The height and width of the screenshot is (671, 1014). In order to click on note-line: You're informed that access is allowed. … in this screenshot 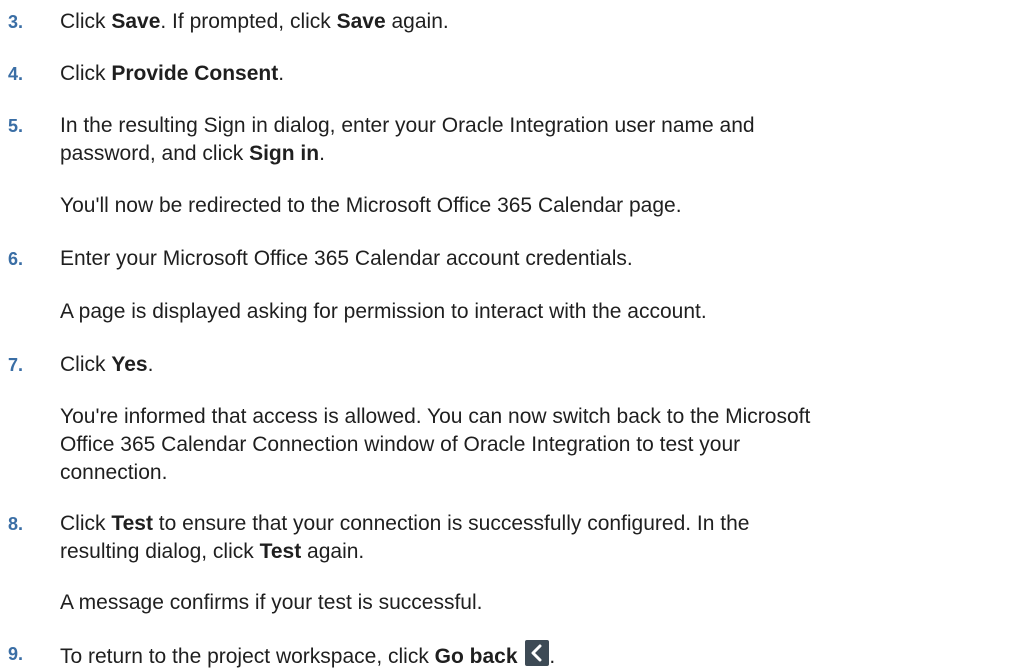, I will do `click(435, 416)`.